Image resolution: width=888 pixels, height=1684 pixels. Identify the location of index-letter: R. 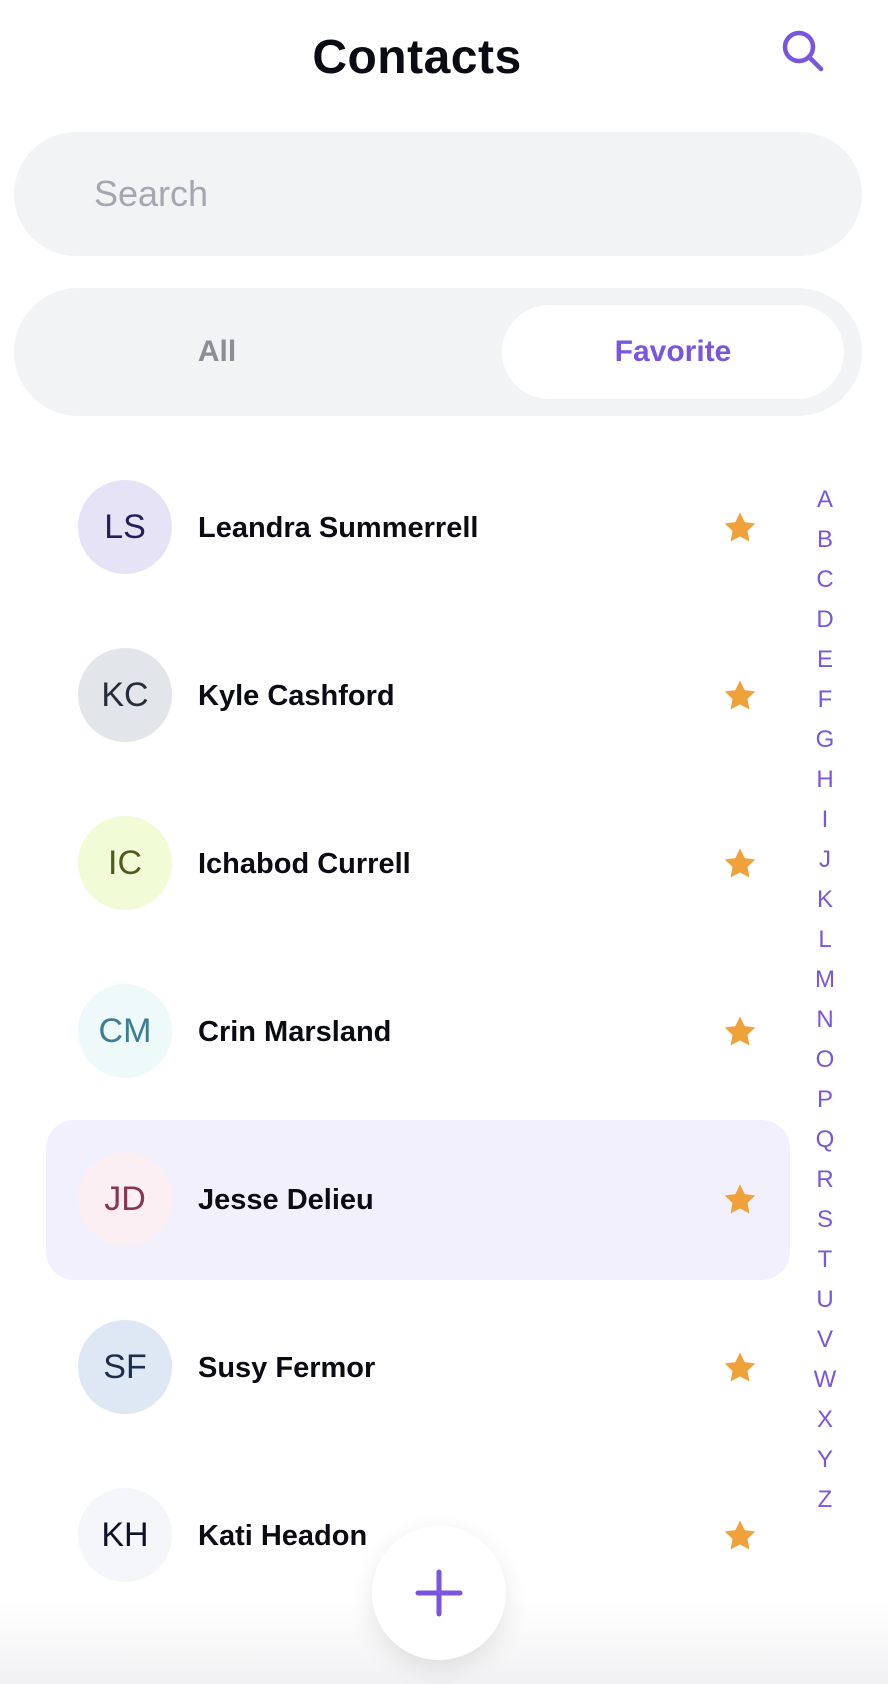
(825, 1180).